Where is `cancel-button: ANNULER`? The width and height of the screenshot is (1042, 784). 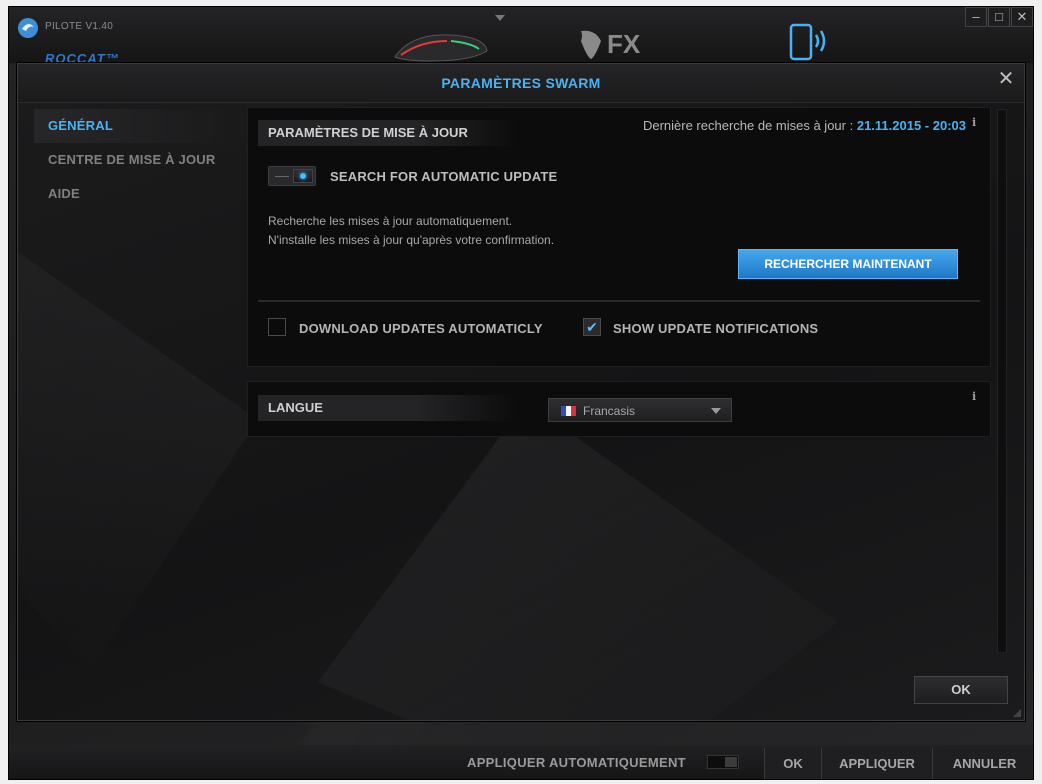
cancel-button: ANNULER is located at coordinates (982, 763).